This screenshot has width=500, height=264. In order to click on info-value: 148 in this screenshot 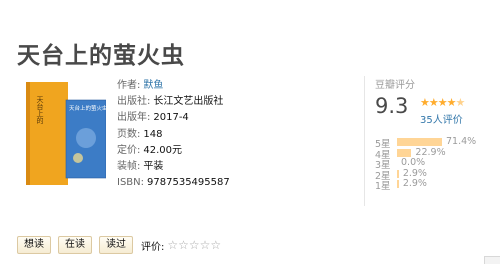, I will do `click(153, 134)`.